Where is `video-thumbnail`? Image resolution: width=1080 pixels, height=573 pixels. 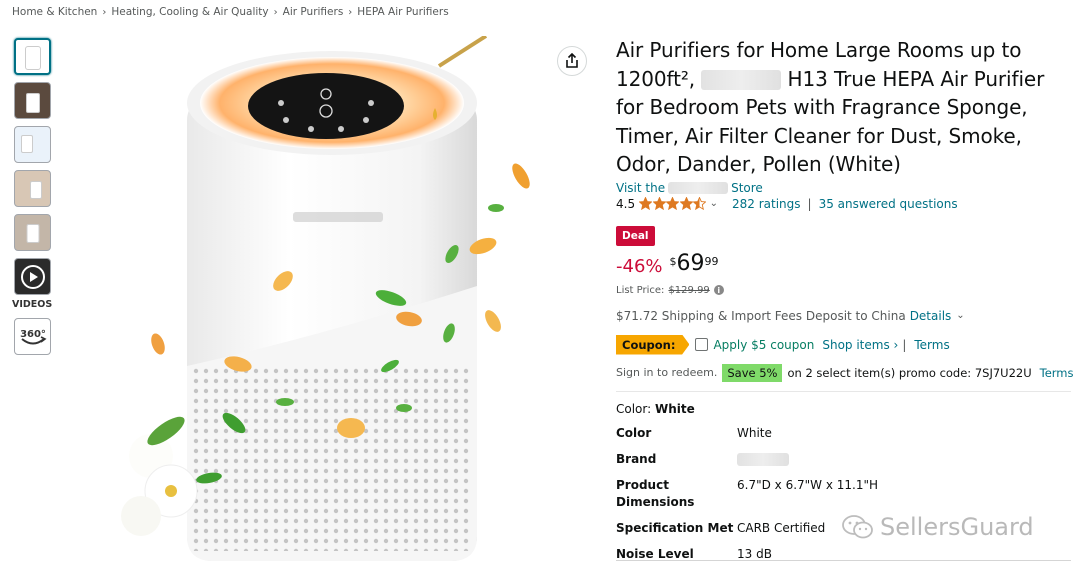
video-thumbnail is located at coordinates (32, 276).